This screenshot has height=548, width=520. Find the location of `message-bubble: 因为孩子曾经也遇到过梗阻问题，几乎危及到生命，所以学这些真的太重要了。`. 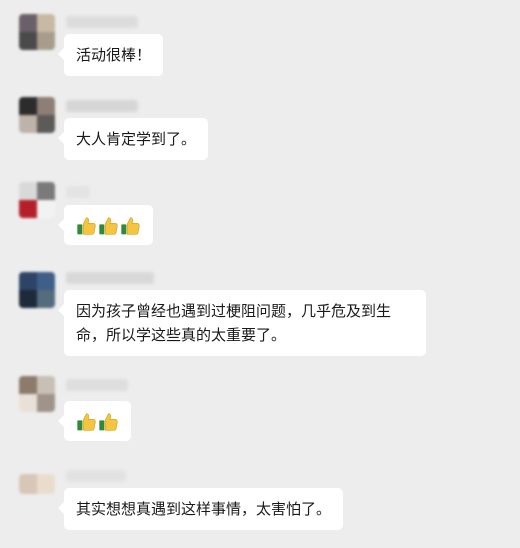

message-bubble: 因为孩子曾经也遇到过梗阻问题，几乎危及到生命，所以学这些真的太重要了。 is located at coordinates (242, 323).